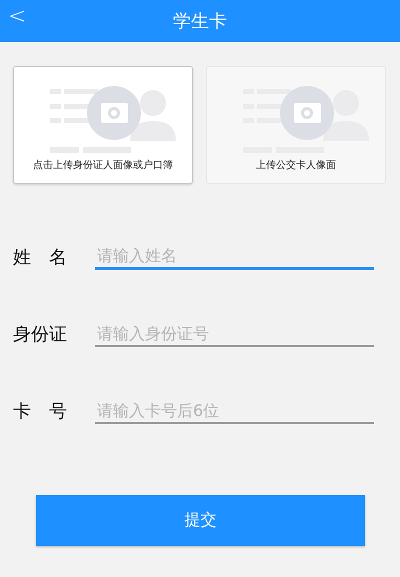  What do you see at coordinates (234, 258) in the screenshot?
I see `input-field: 请输入姓名` at bounding box center [234, 258].